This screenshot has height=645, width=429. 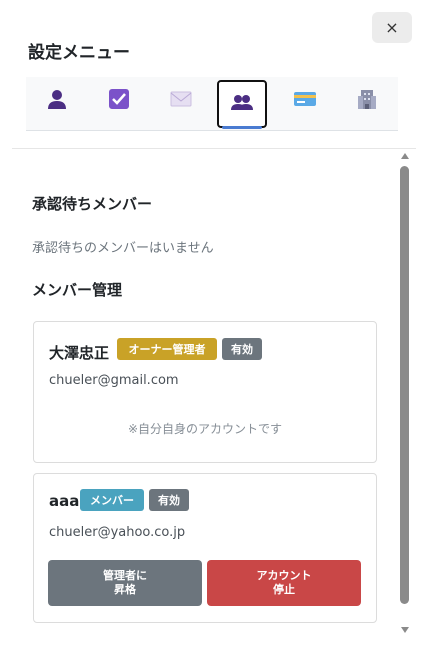 I want to click on member-name: aaa, so click(x=64, y=501).